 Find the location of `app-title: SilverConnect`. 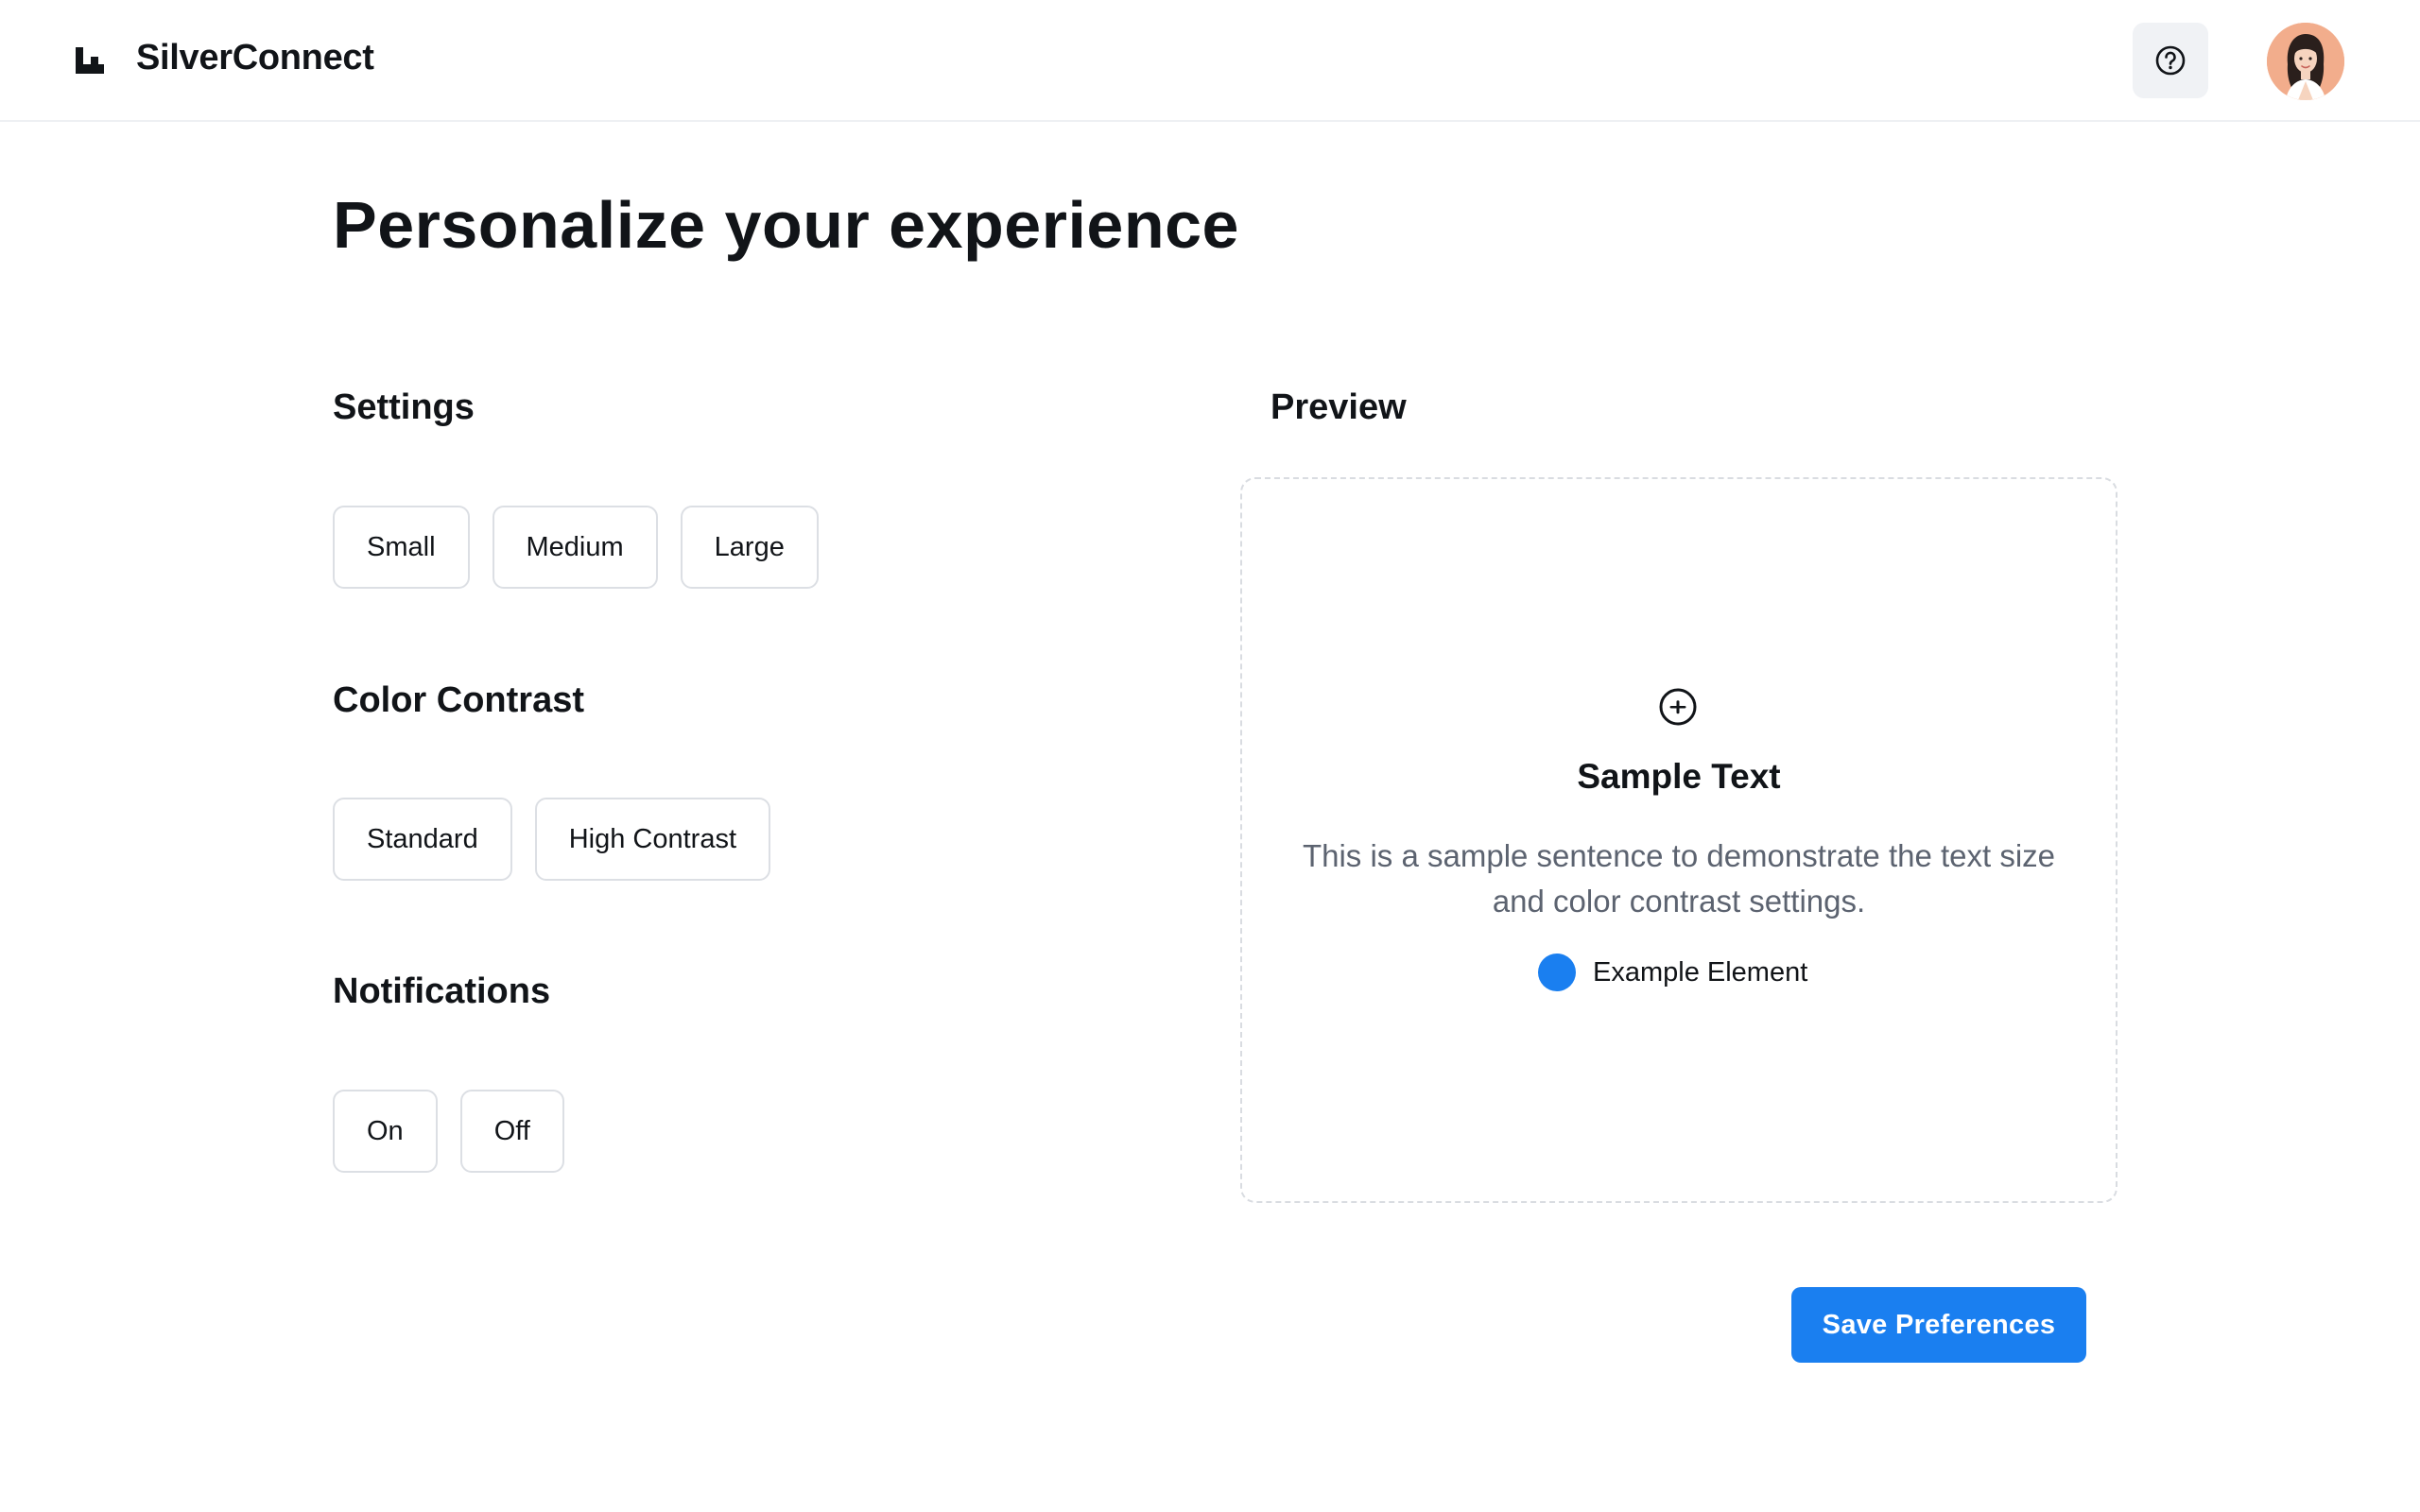

app-title: SilverConnect is located at coordinates (255, 58).